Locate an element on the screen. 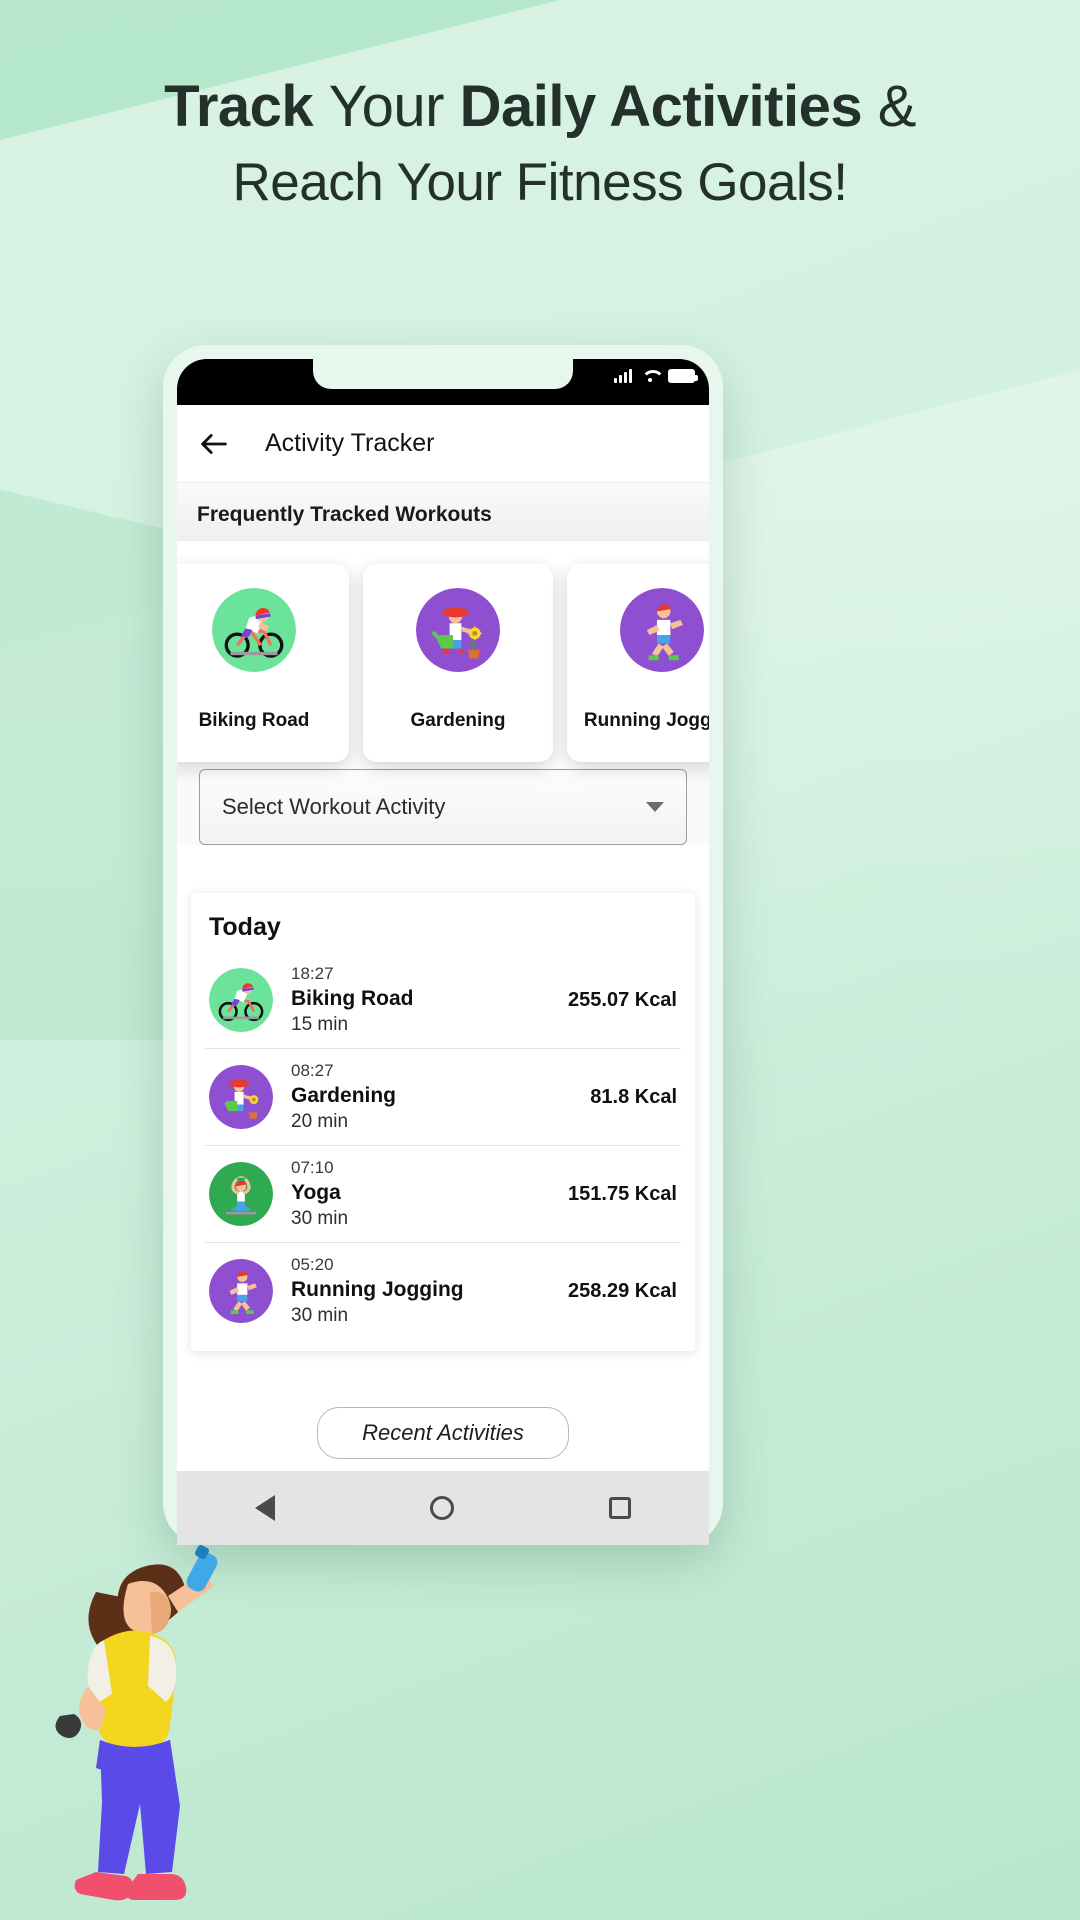 The height and width of the screenshot is (1920, 1080). workout-card-biking-road: Biking Road is located at coordinates (263, 663).